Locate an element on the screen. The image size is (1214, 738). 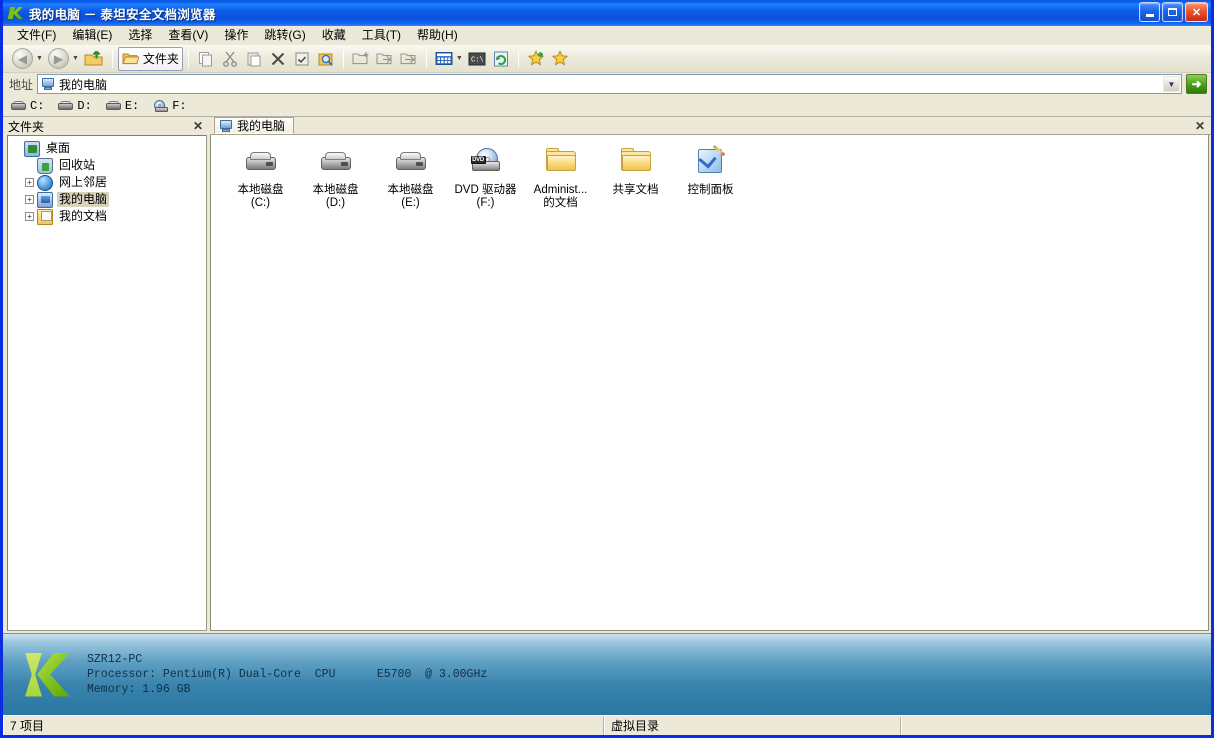
cut-icon is located at coordinates (230, 59).